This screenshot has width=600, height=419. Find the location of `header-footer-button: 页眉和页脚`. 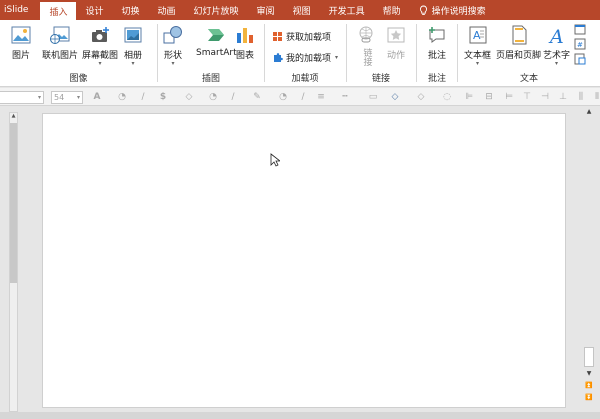

header-footer-button: 页眉和页脚 is located at coordinates (518, 42).